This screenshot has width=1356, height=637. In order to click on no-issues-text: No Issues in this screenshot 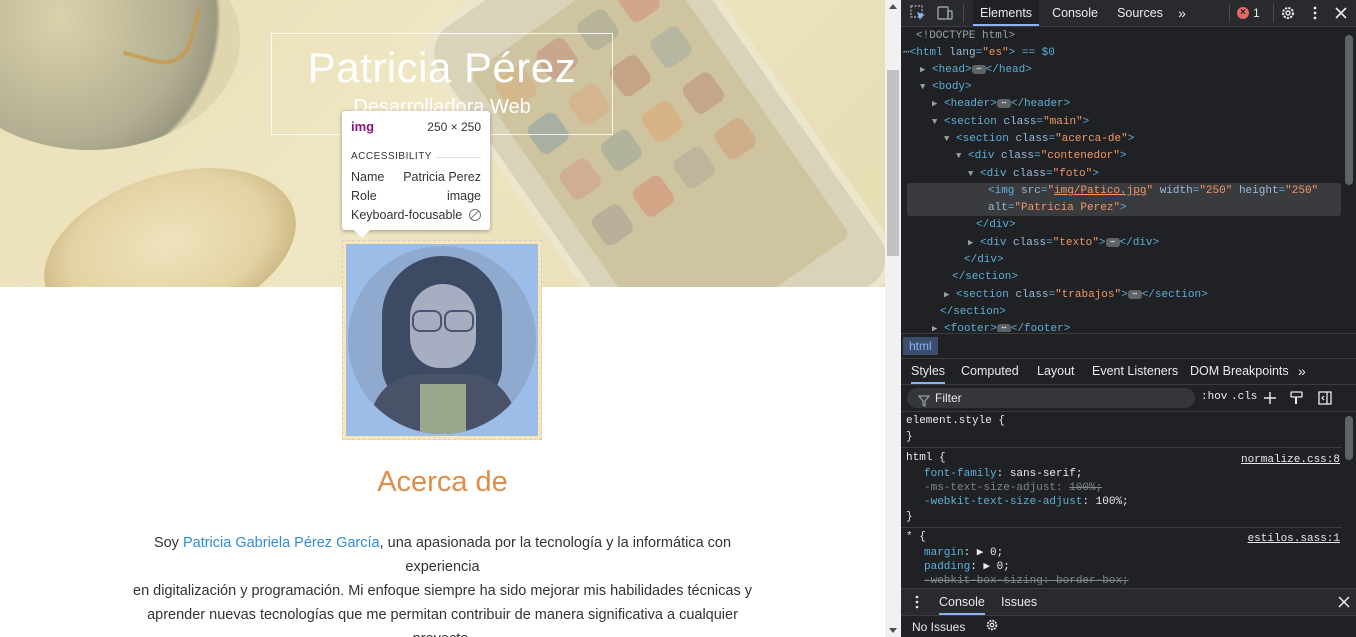, I will do `click(939, 627)`.